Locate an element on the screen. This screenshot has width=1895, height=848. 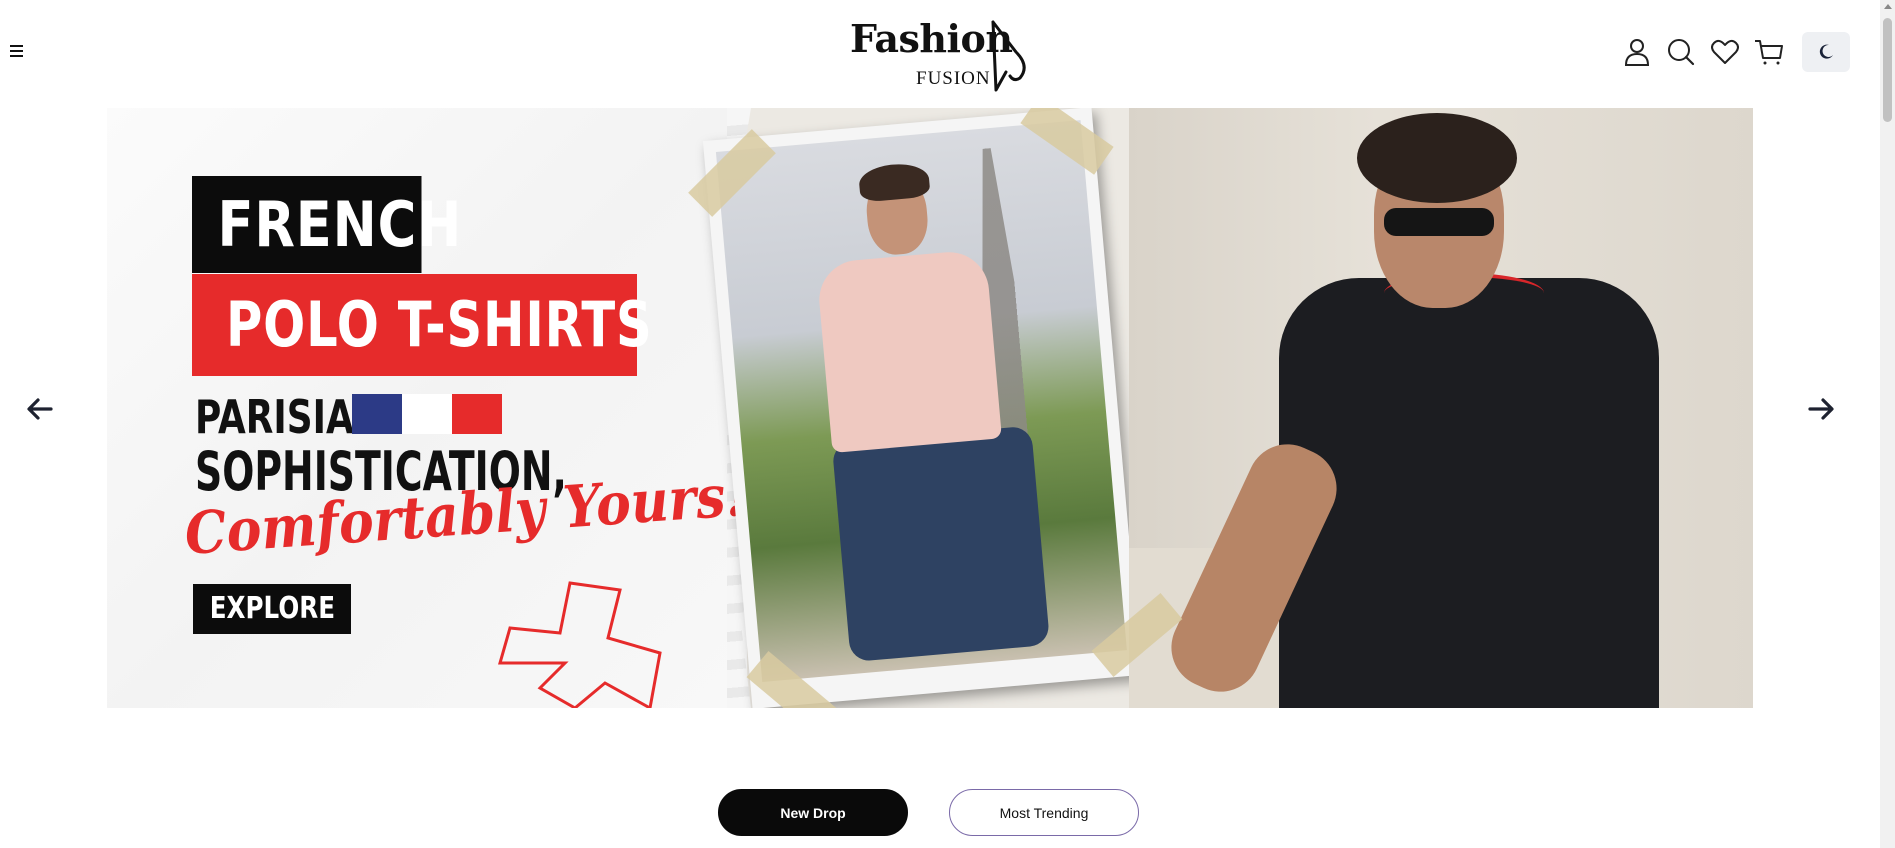
menu-icon is located at coordinates (20, 51).